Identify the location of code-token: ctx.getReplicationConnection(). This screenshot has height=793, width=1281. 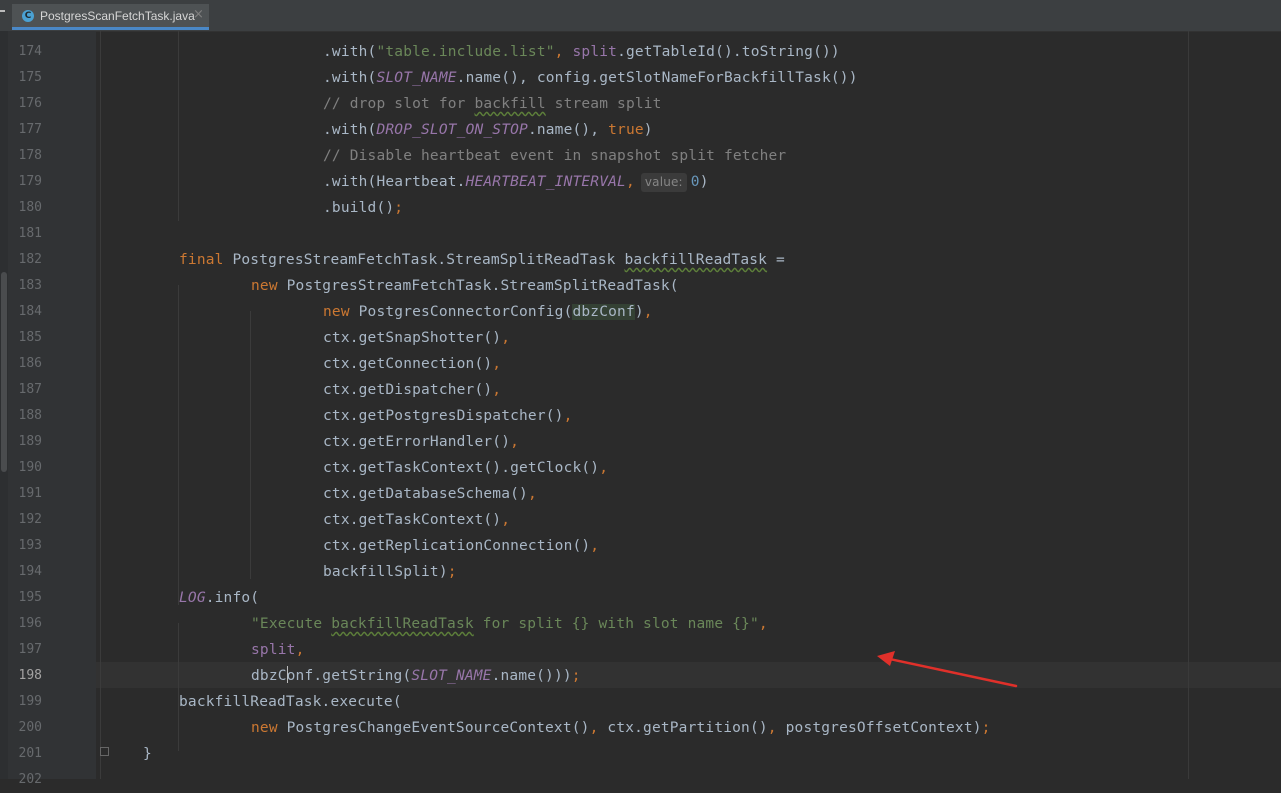
(457, 546).